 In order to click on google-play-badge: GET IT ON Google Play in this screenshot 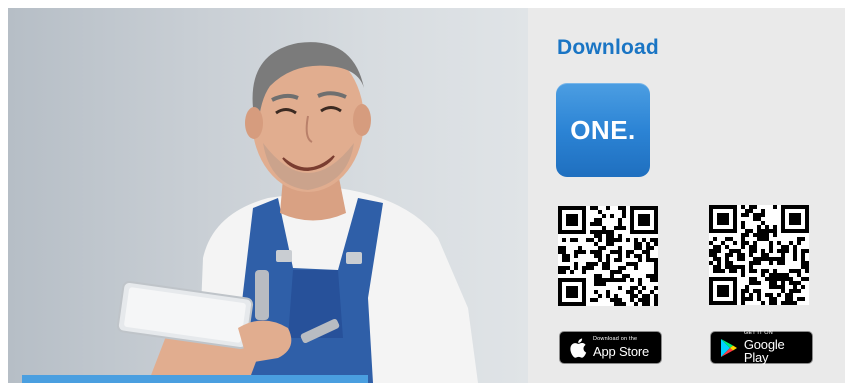, I will do `click(761, 347)`.